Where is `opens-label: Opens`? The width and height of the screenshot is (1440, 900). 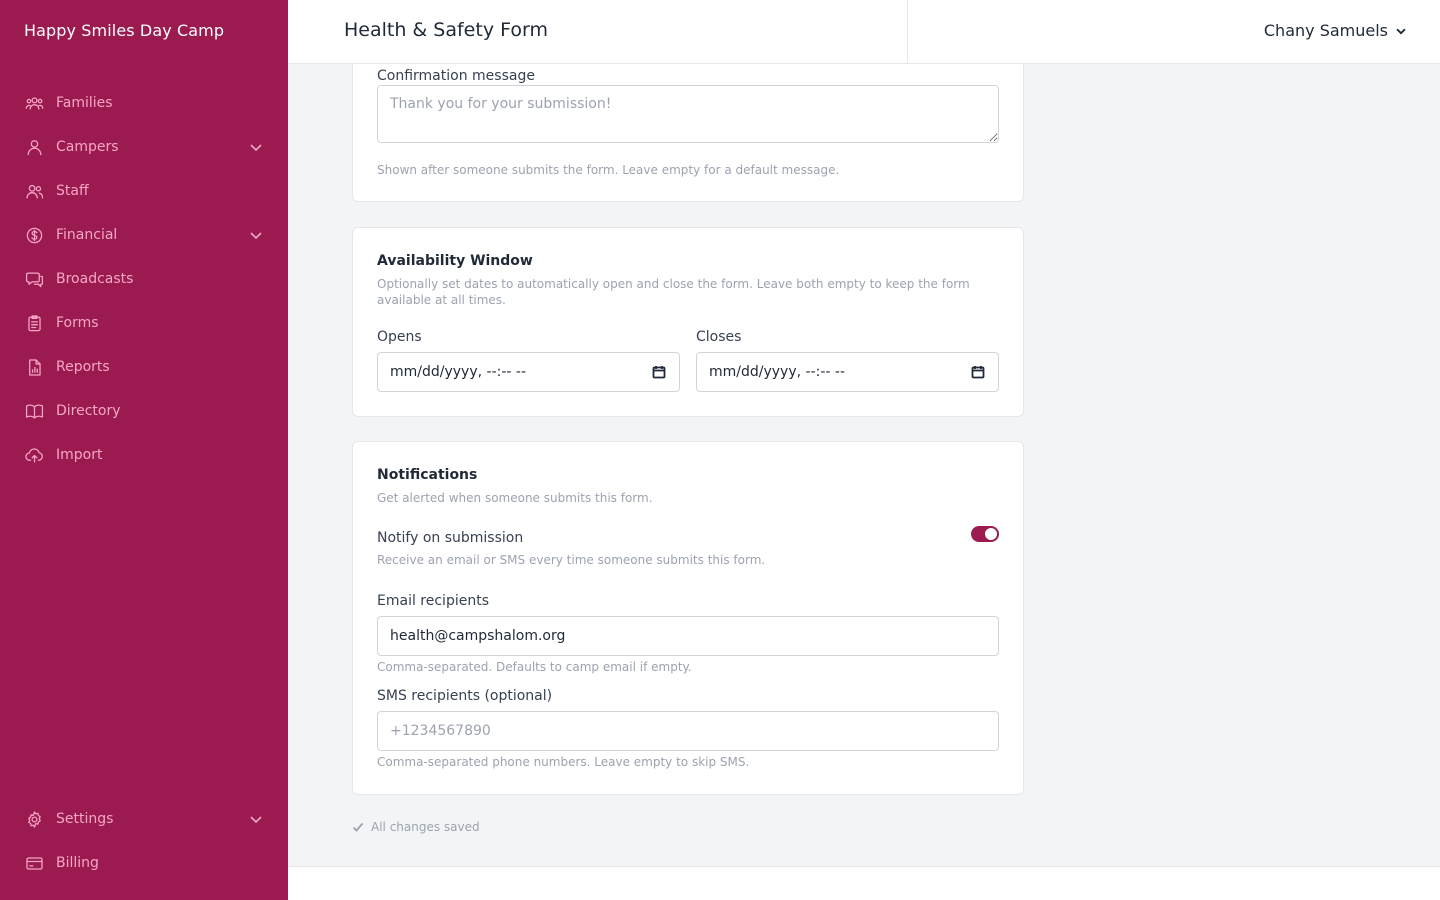
opens-label: Opens is located at coordinates (399, 337).